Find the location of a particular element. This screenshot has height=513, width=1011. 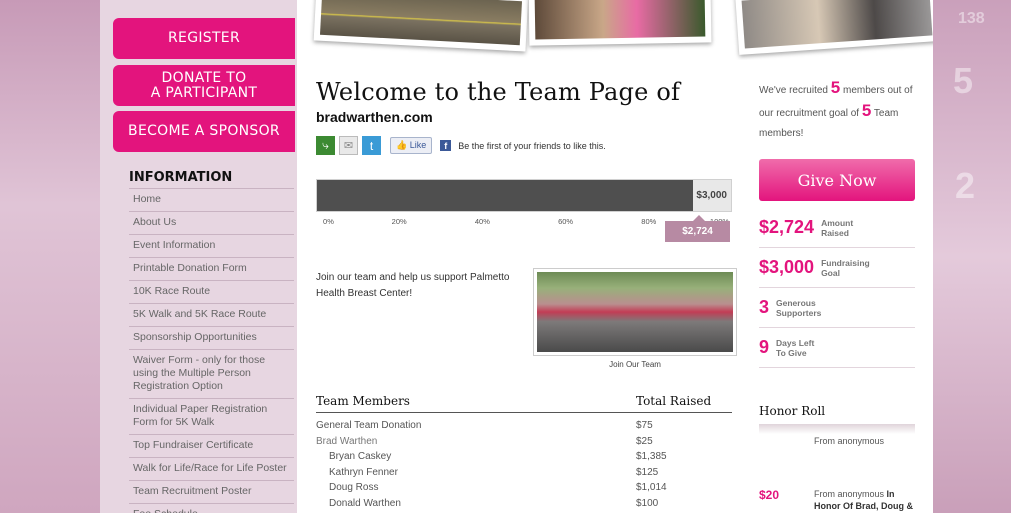

sponsor-label: BECOME A SPONSOR is located at coordinates (204, 131).